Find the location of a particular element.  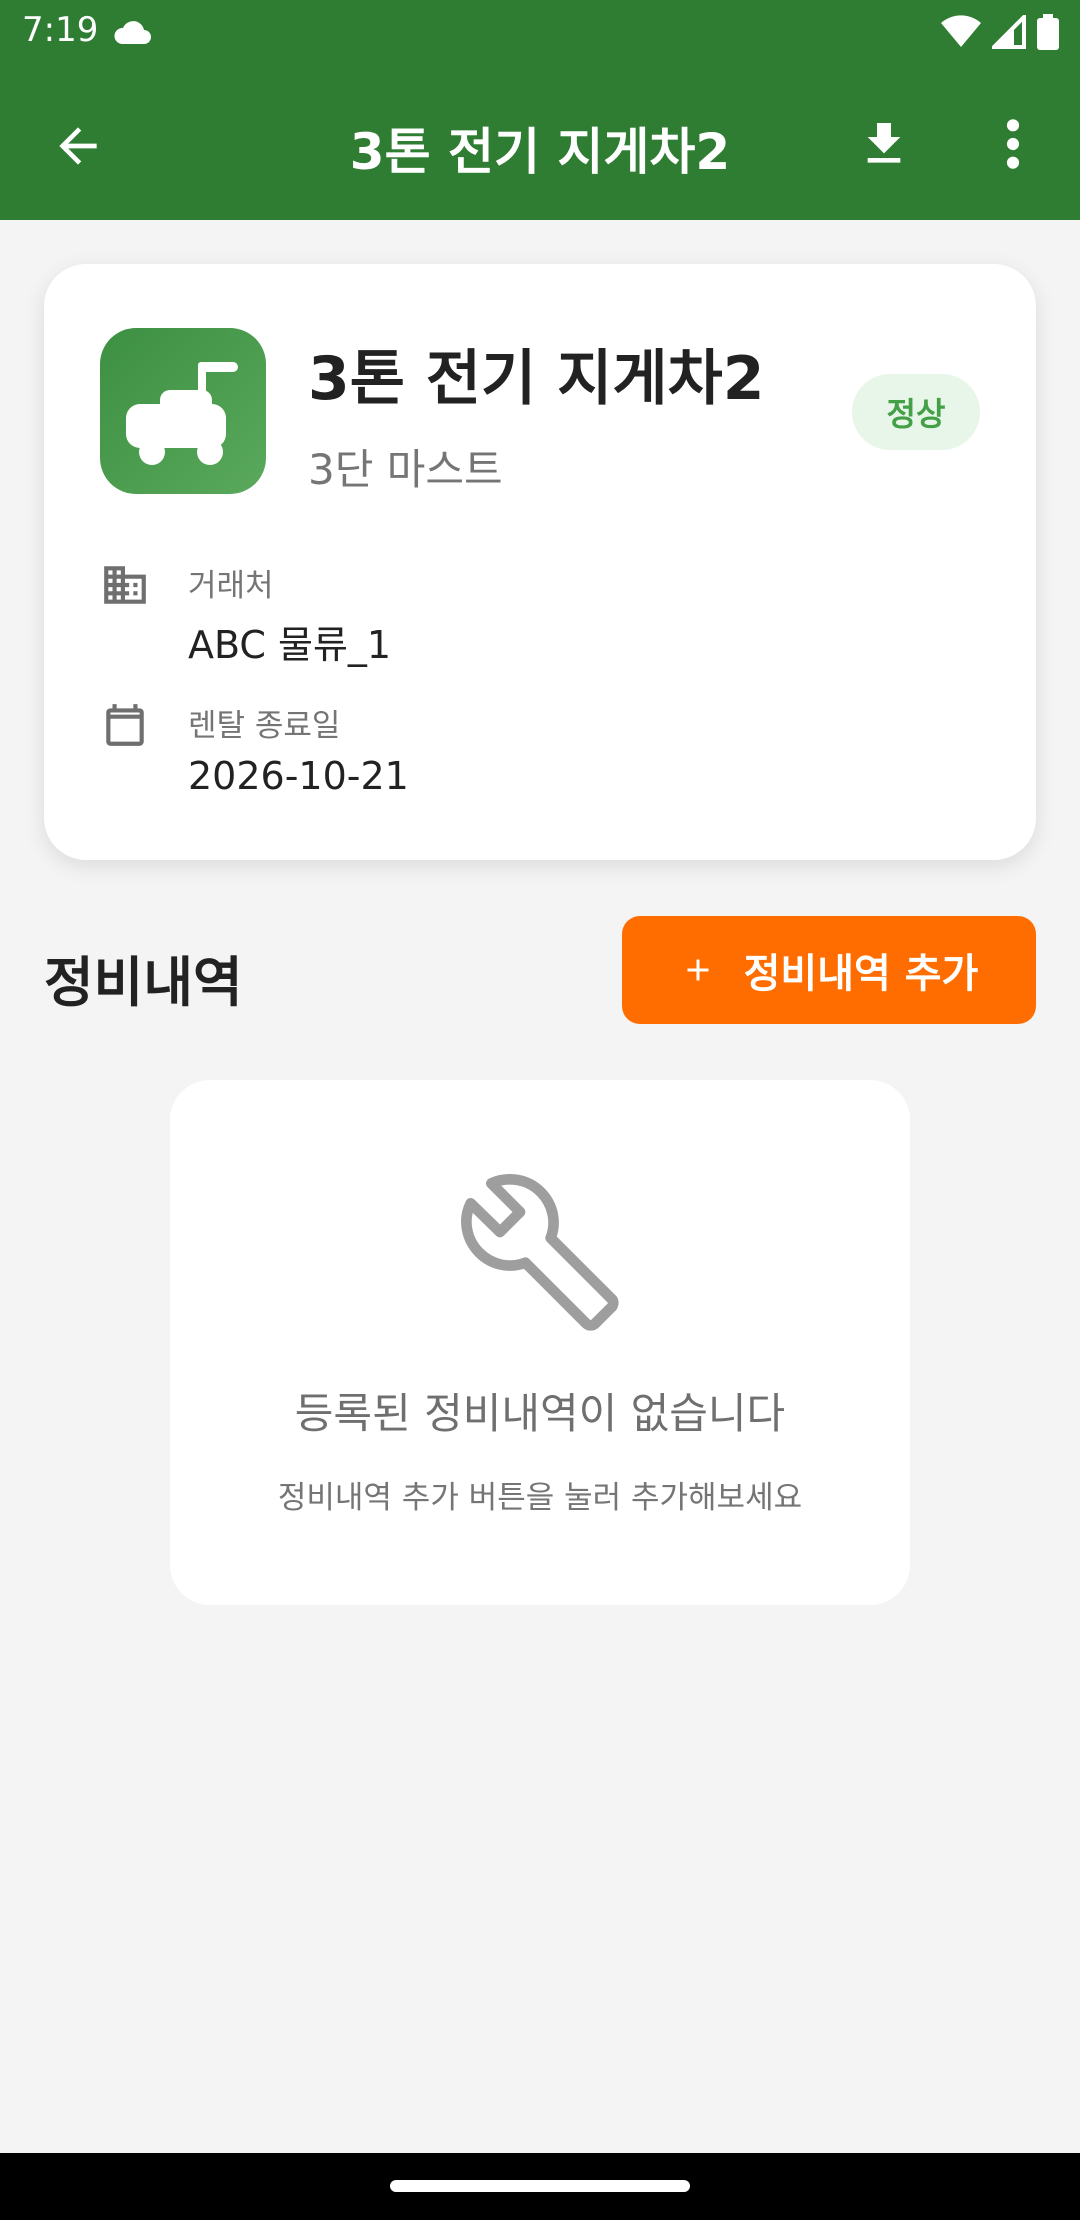

plus-icon is located at coordinates (698, 970).